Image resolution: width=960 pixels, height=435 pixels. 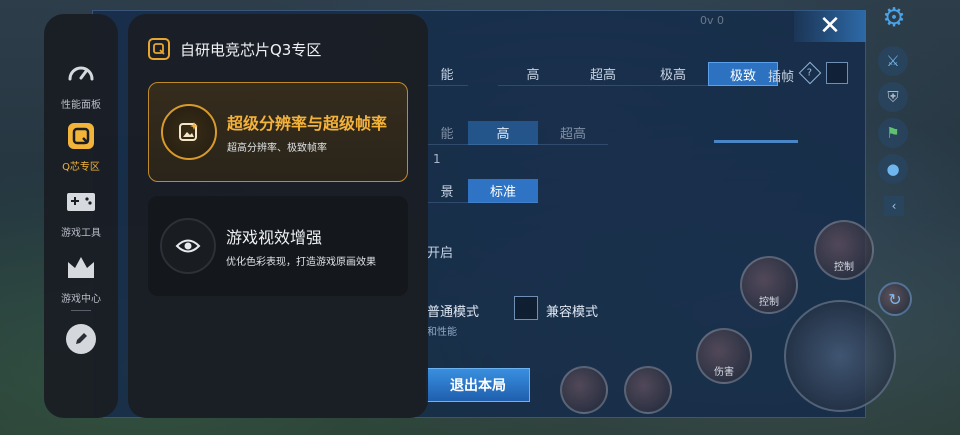 I want to click on card-title: 超级分辨率与超级帧率, so click(x=307, y=123).